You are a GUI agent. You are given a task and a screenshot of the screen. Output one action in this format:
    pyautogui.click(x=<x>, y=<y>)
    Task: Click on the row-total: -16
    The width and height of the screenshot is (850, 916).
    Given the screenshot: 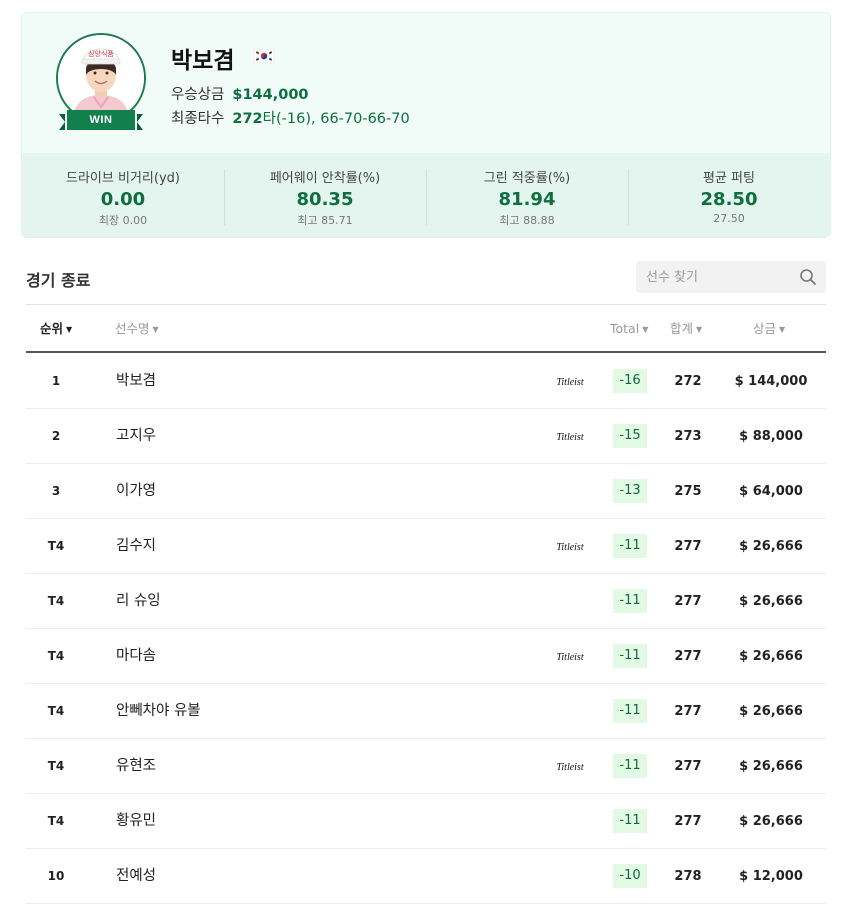 What is the action you would take?
    pyautogui.click(x=630, y=381)
    